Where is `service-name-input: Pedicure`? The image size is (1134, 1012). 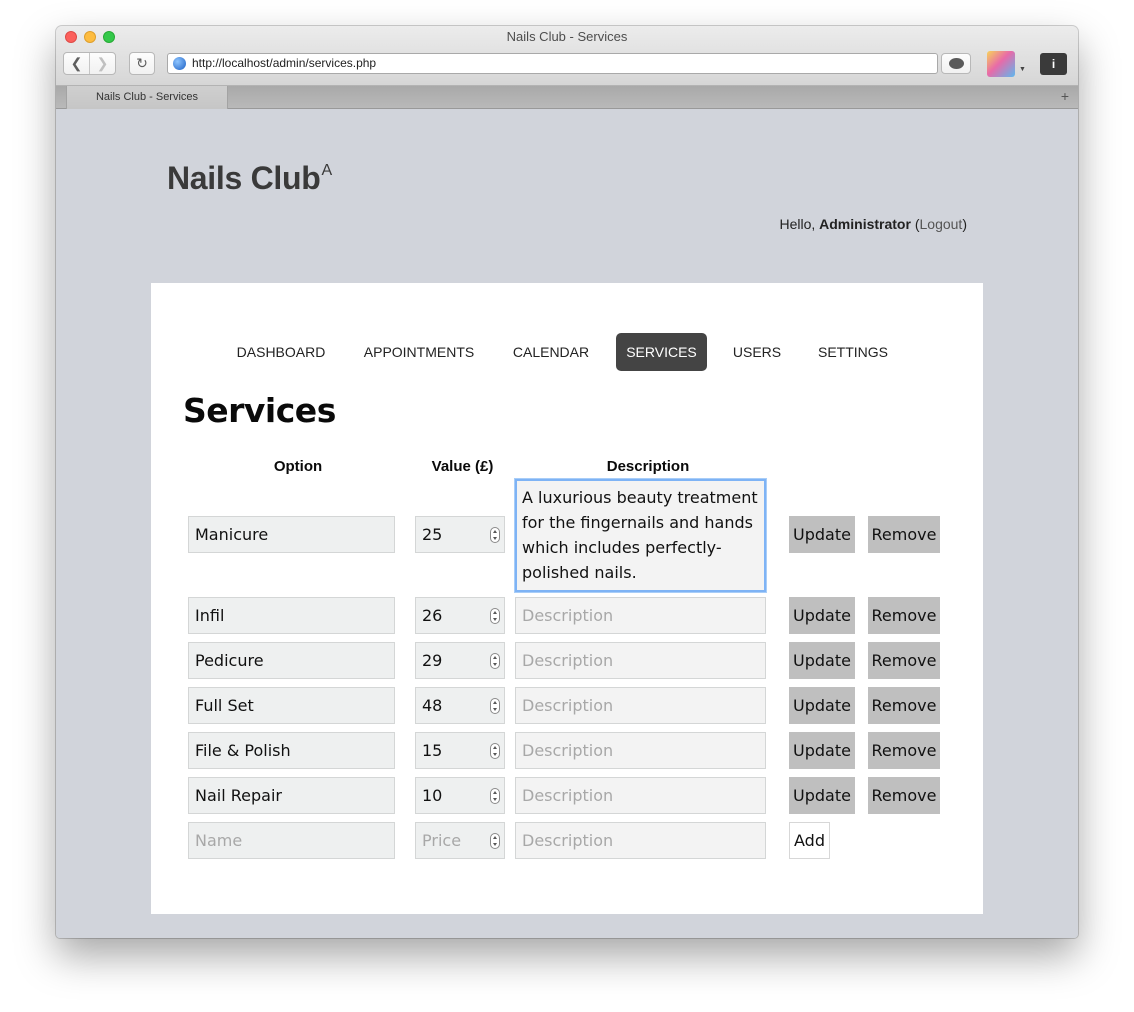
service-name-input: Pedicure is located at coordinates (291, 660).